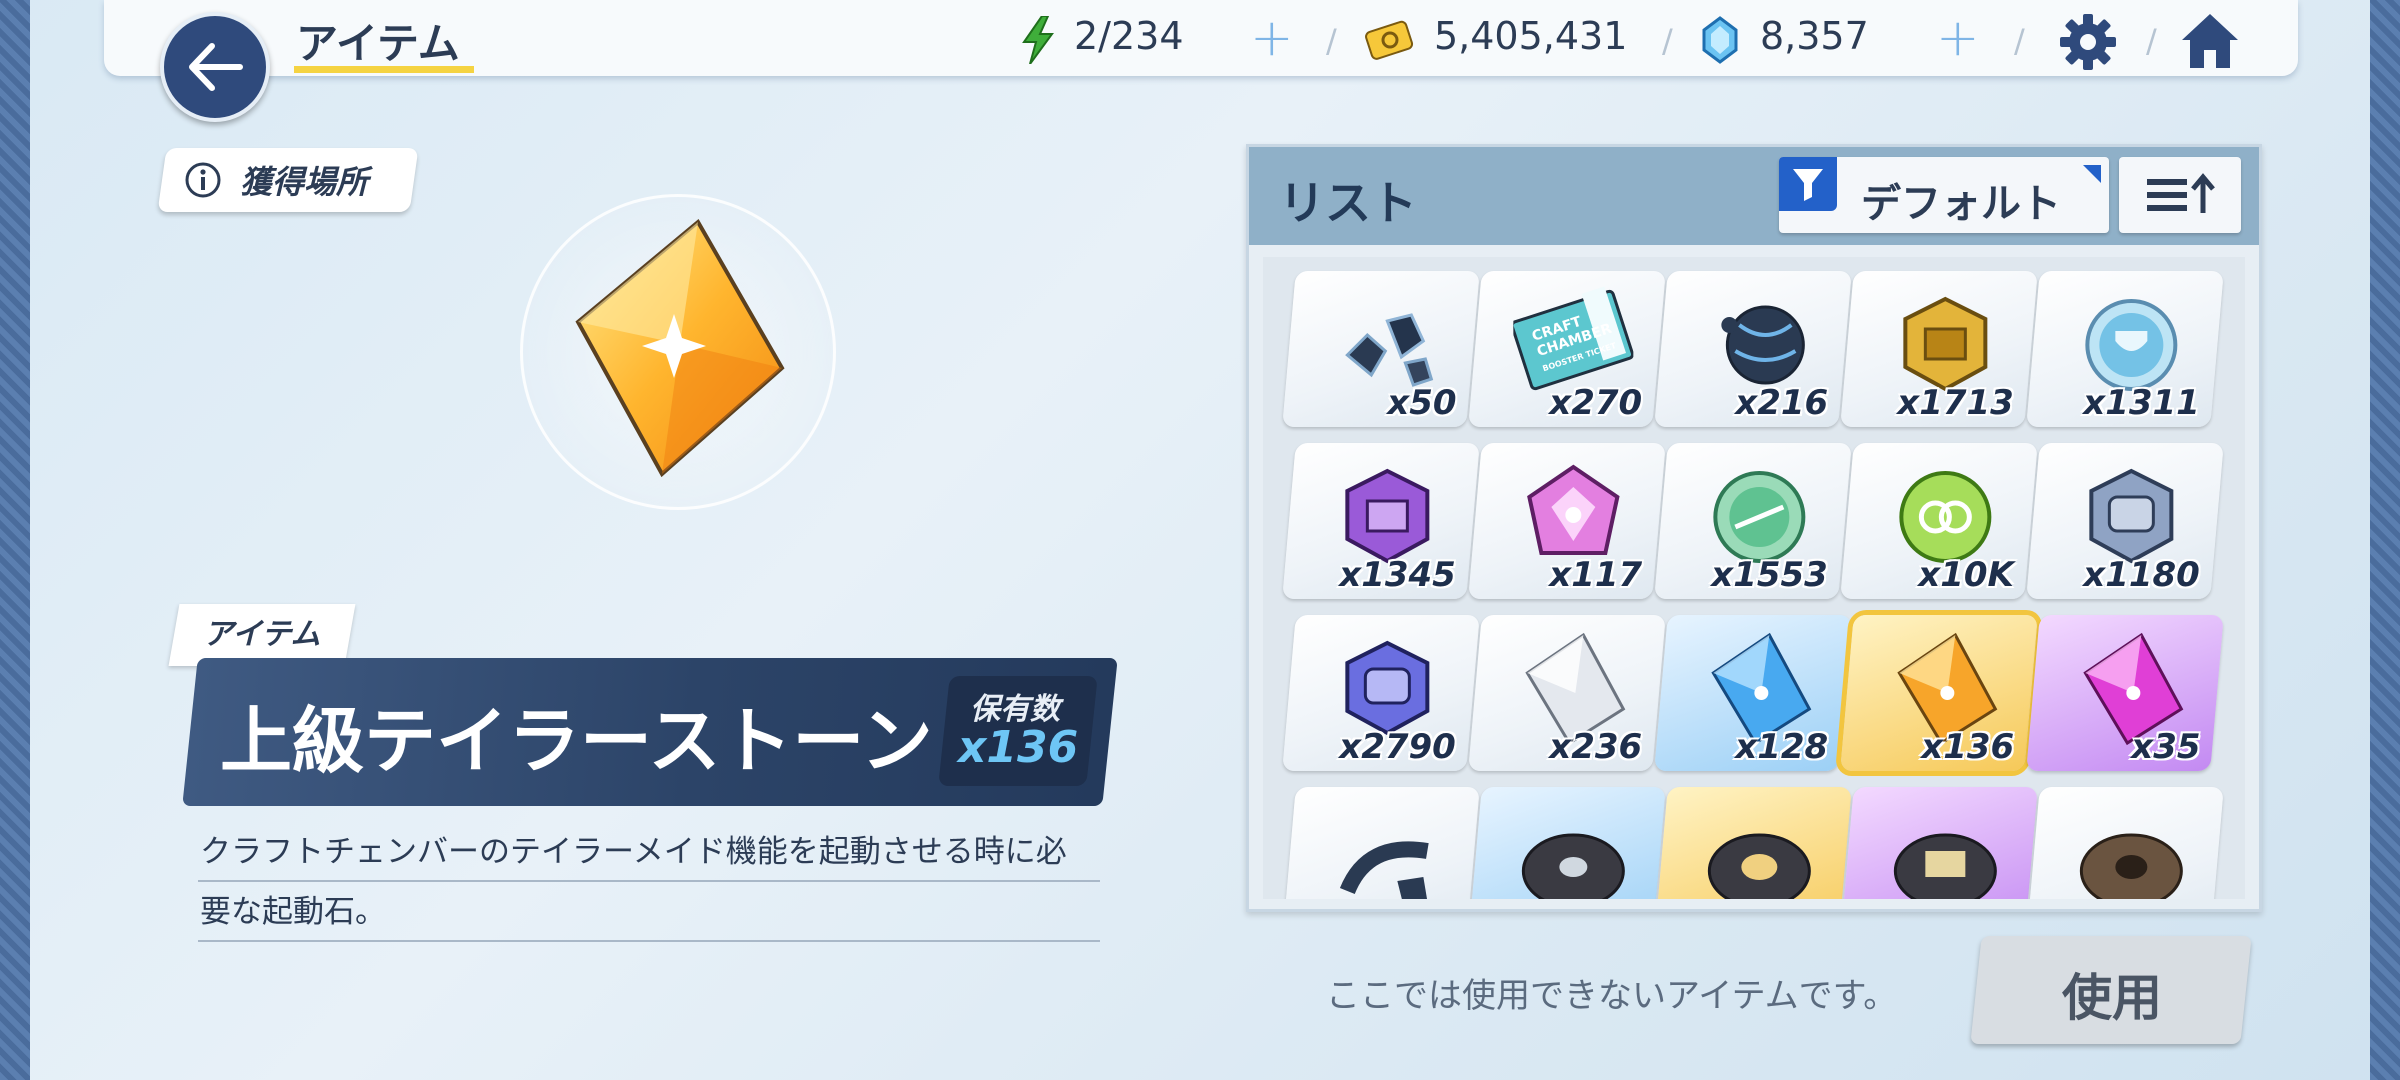 The width and height of the screenshot is (2400, 1080). What do you see at coordinates (1939, 521) in the screenshot?
I see `item-cell: x10K` at bounding box center [1939, 521].